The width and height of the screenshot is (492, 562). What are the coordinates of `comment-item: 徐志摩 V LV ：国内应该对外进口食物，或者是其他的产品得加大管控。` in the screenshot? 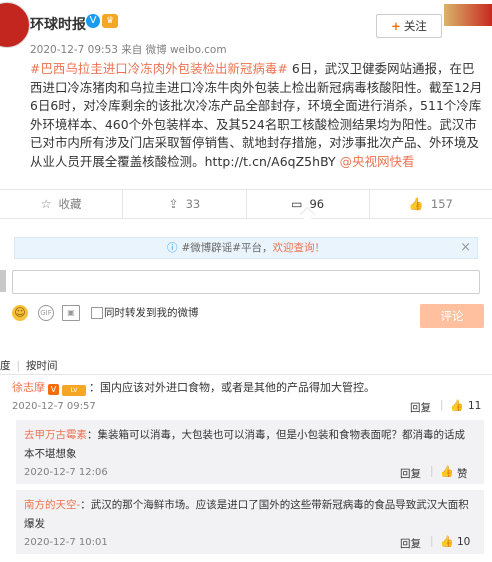 It's located at (193, 388).